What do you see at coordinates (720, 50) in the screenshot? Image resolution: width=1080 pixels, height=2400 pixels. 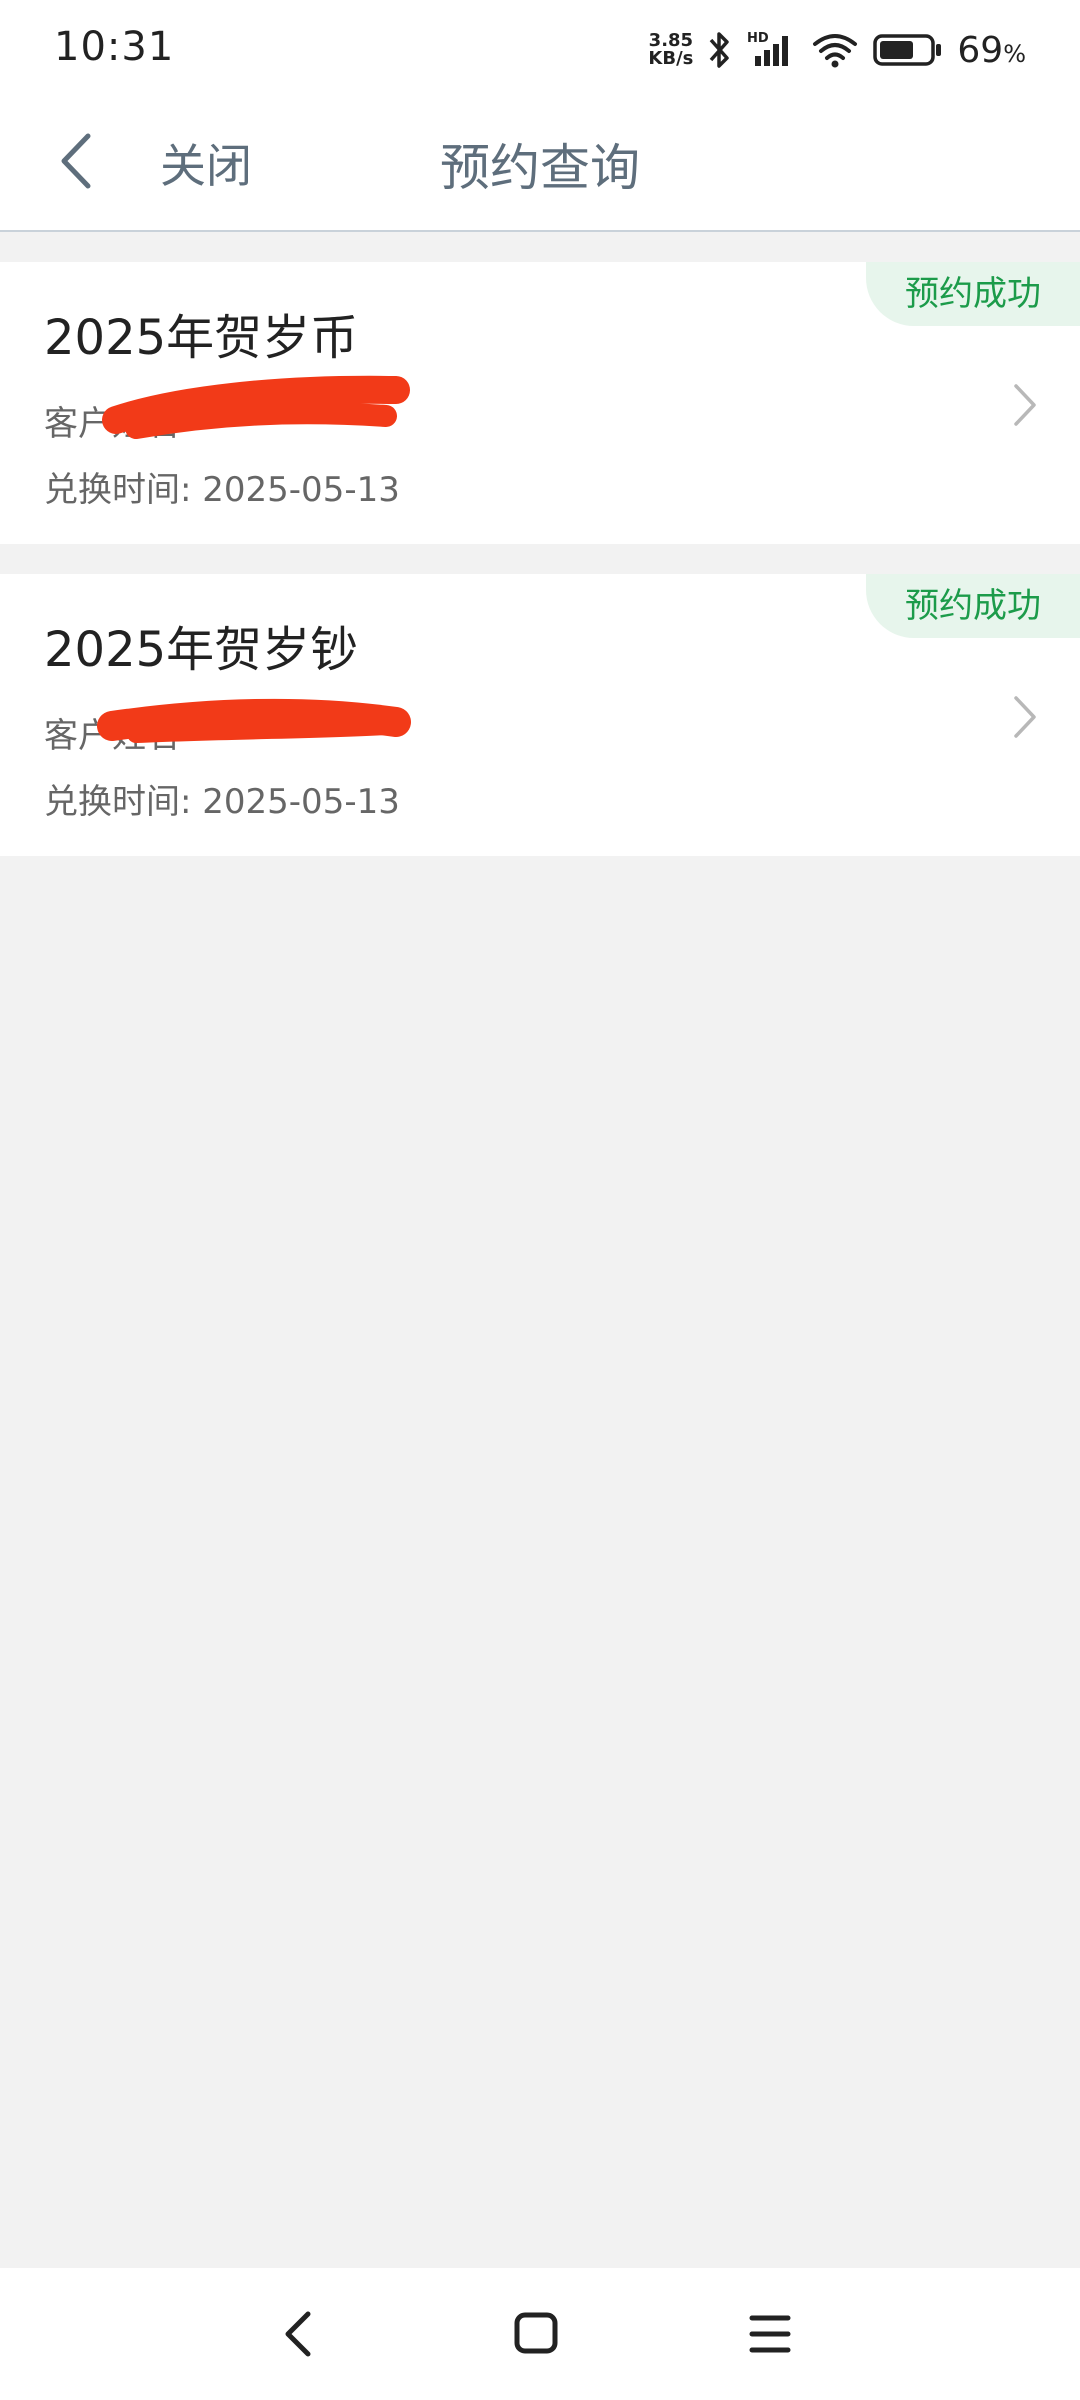 I see `bluetooth-icon` at bounding box center [720, 50].